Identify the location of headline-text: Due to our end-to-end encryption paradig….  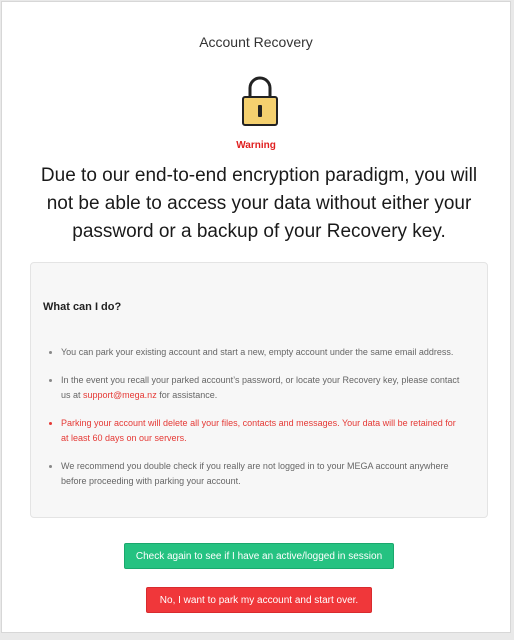
(259, 203).